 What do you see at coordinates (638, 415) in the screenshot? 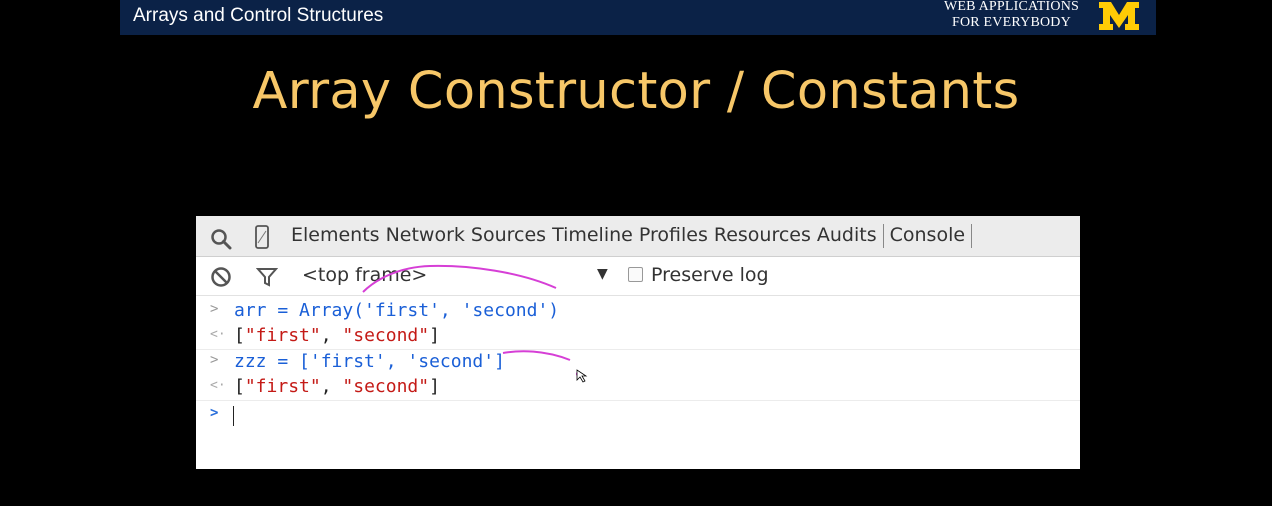
I see `console-input-line: >` at bounding box center [638, 415].